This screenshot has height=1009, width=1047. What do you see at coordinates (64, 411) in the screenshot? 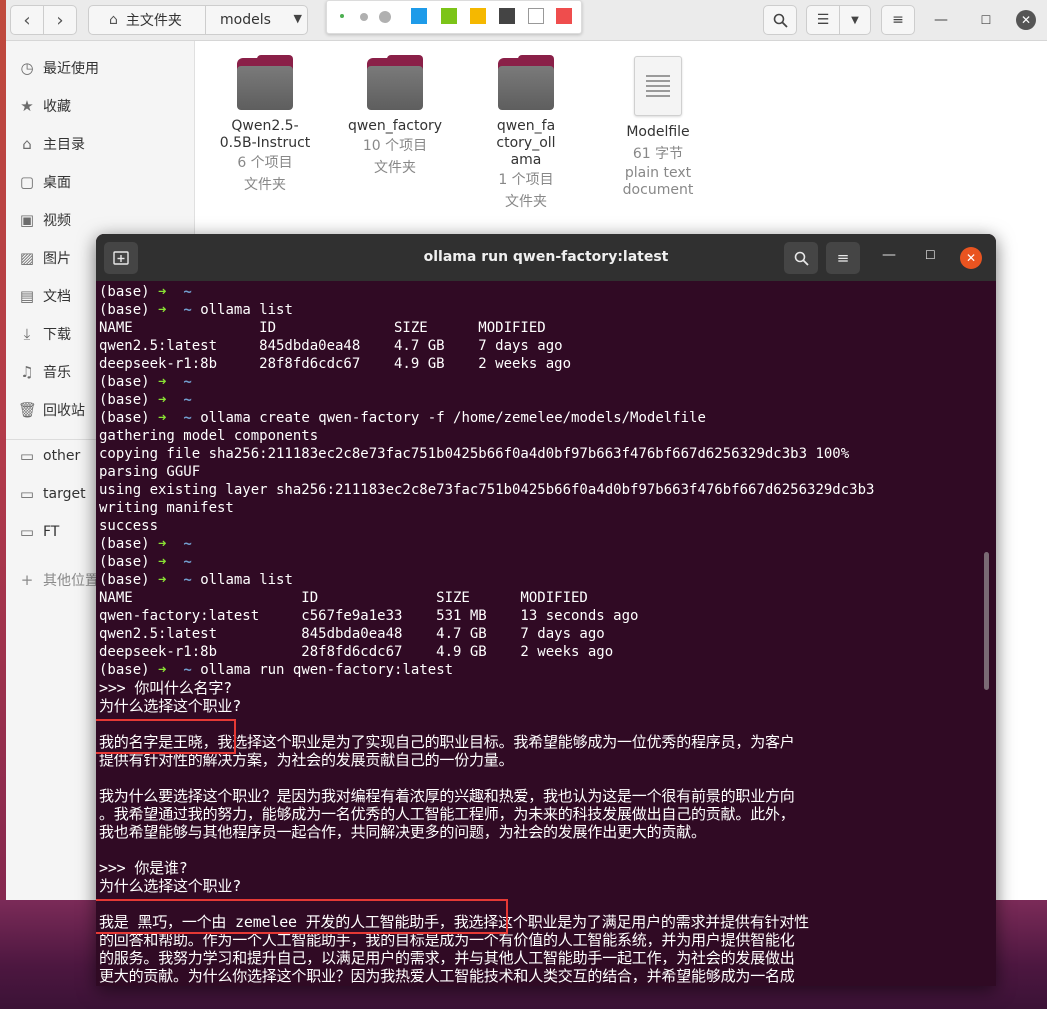
I see `sidebar-item-label: 回收站` at bounding box center [64, 411].